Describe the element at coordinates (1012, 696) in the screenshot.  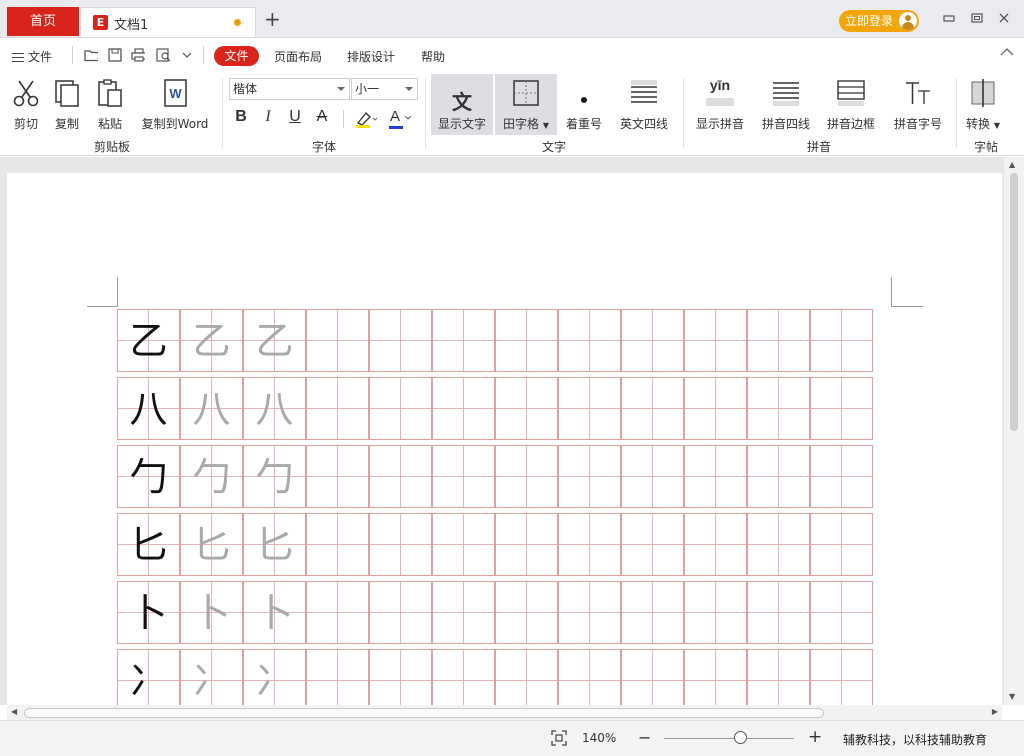
I see `scroll-down-icon: ▼` at that location.